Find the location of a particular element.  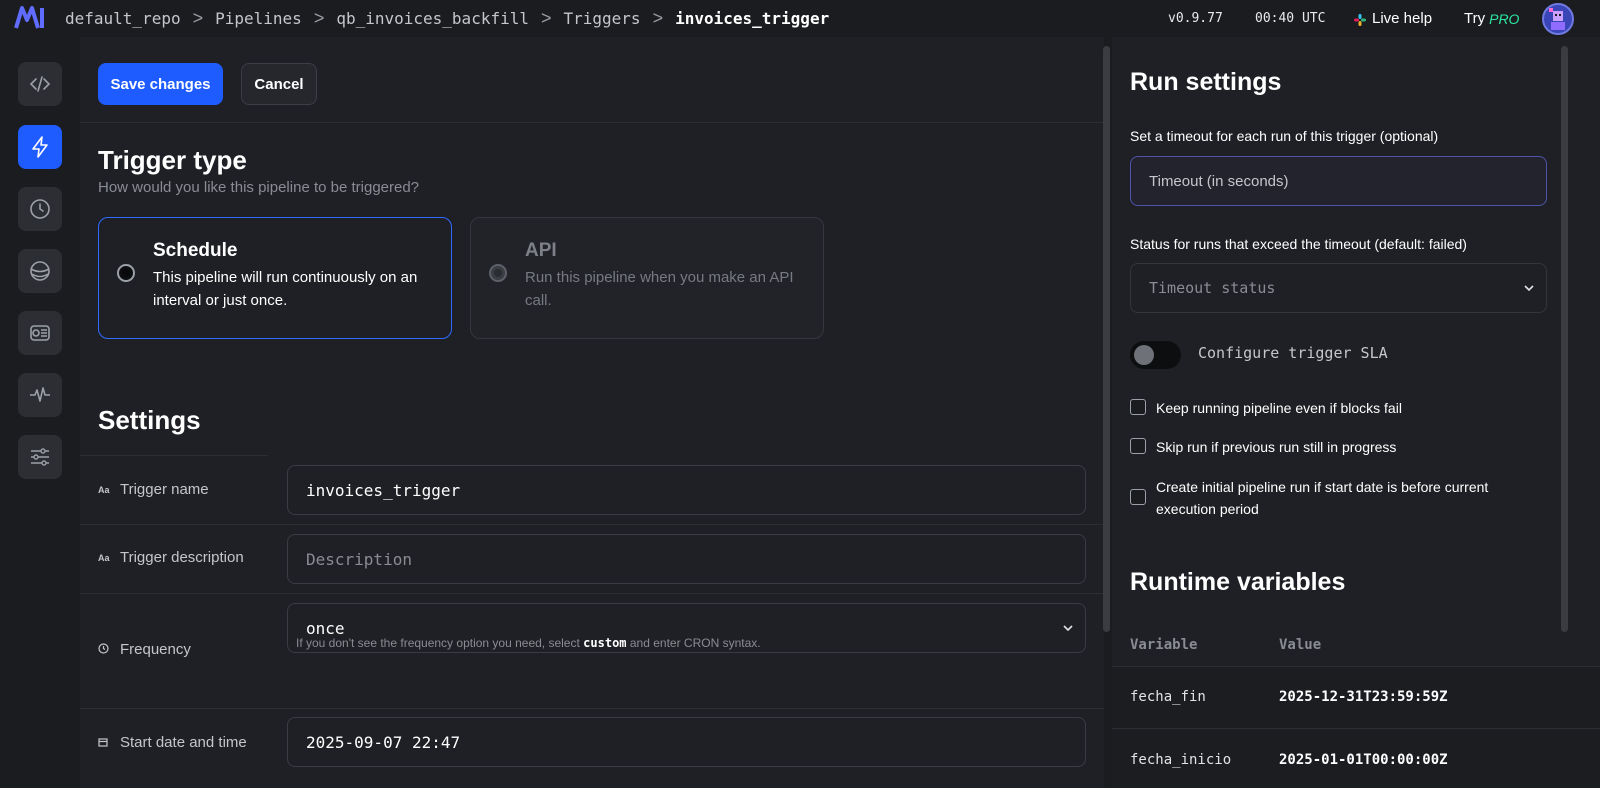

frequency-value: once is located at coordinates (325, 628).